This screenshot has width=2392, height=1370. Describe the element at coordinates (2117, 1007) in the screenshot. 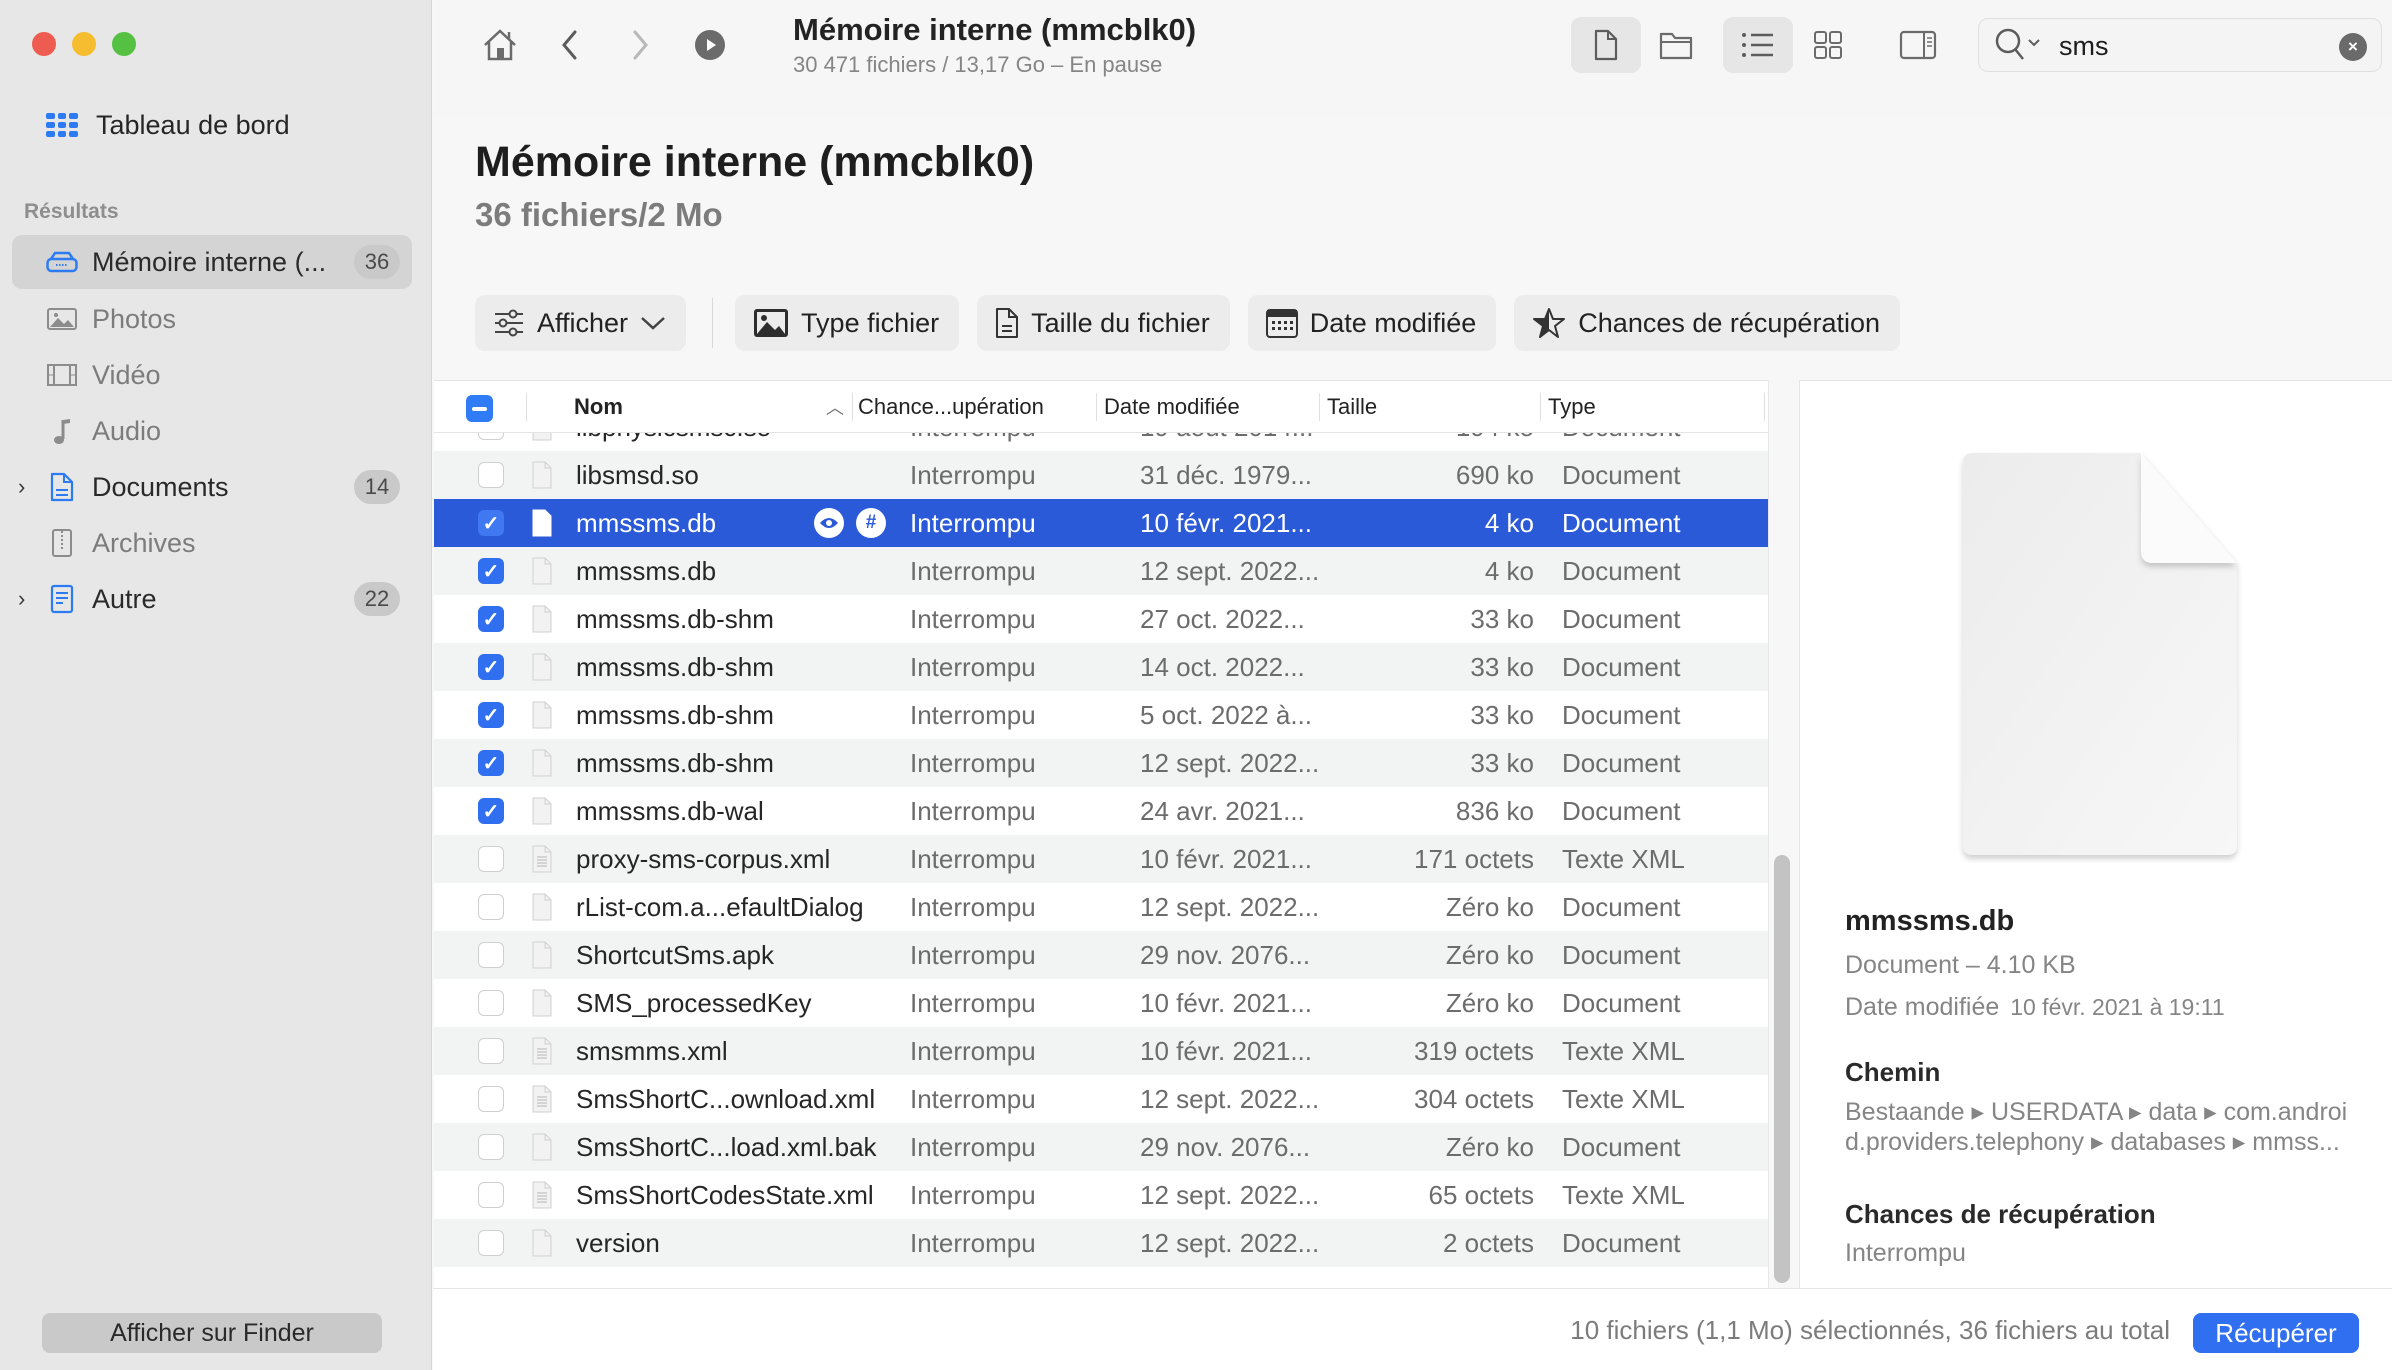

I see `date-value: 10 févr. 2021 à 19:11` at that location.